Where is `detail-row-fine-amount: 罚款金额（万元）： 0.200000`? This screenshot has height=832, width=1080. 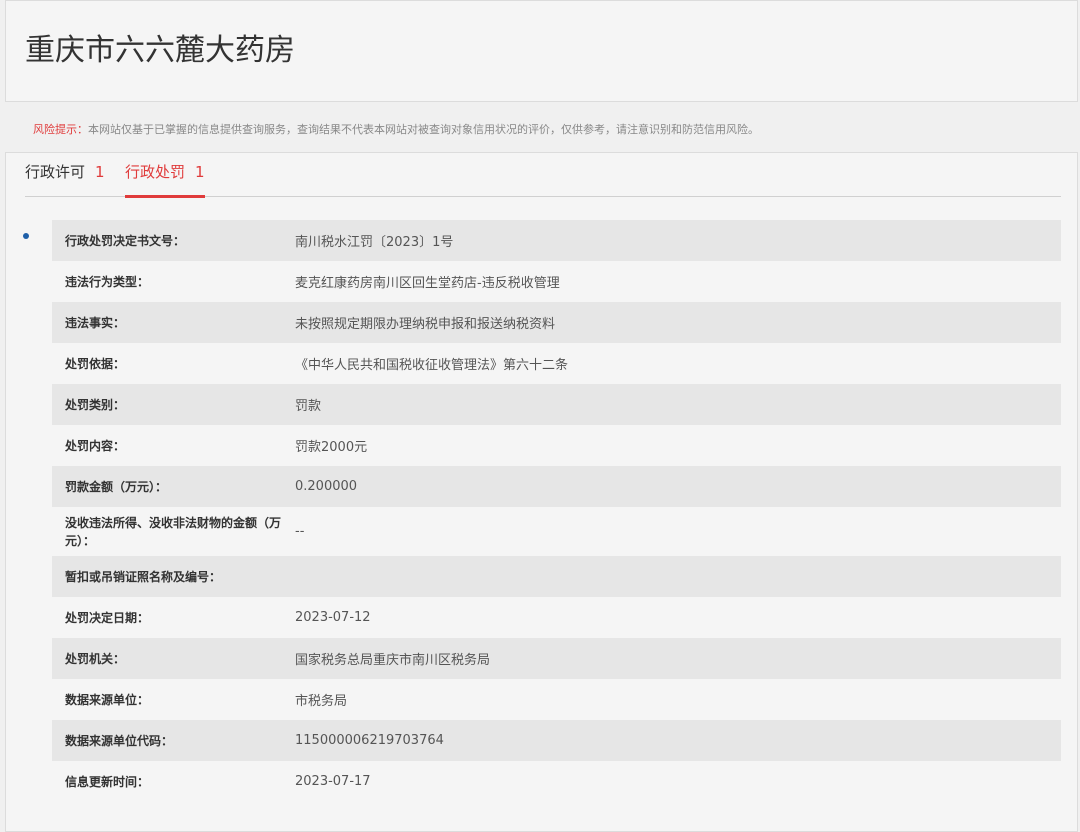 detail-row-fine-amount: 罚款金额（万元）： 0.200000 is located at coordinates (556, 486).